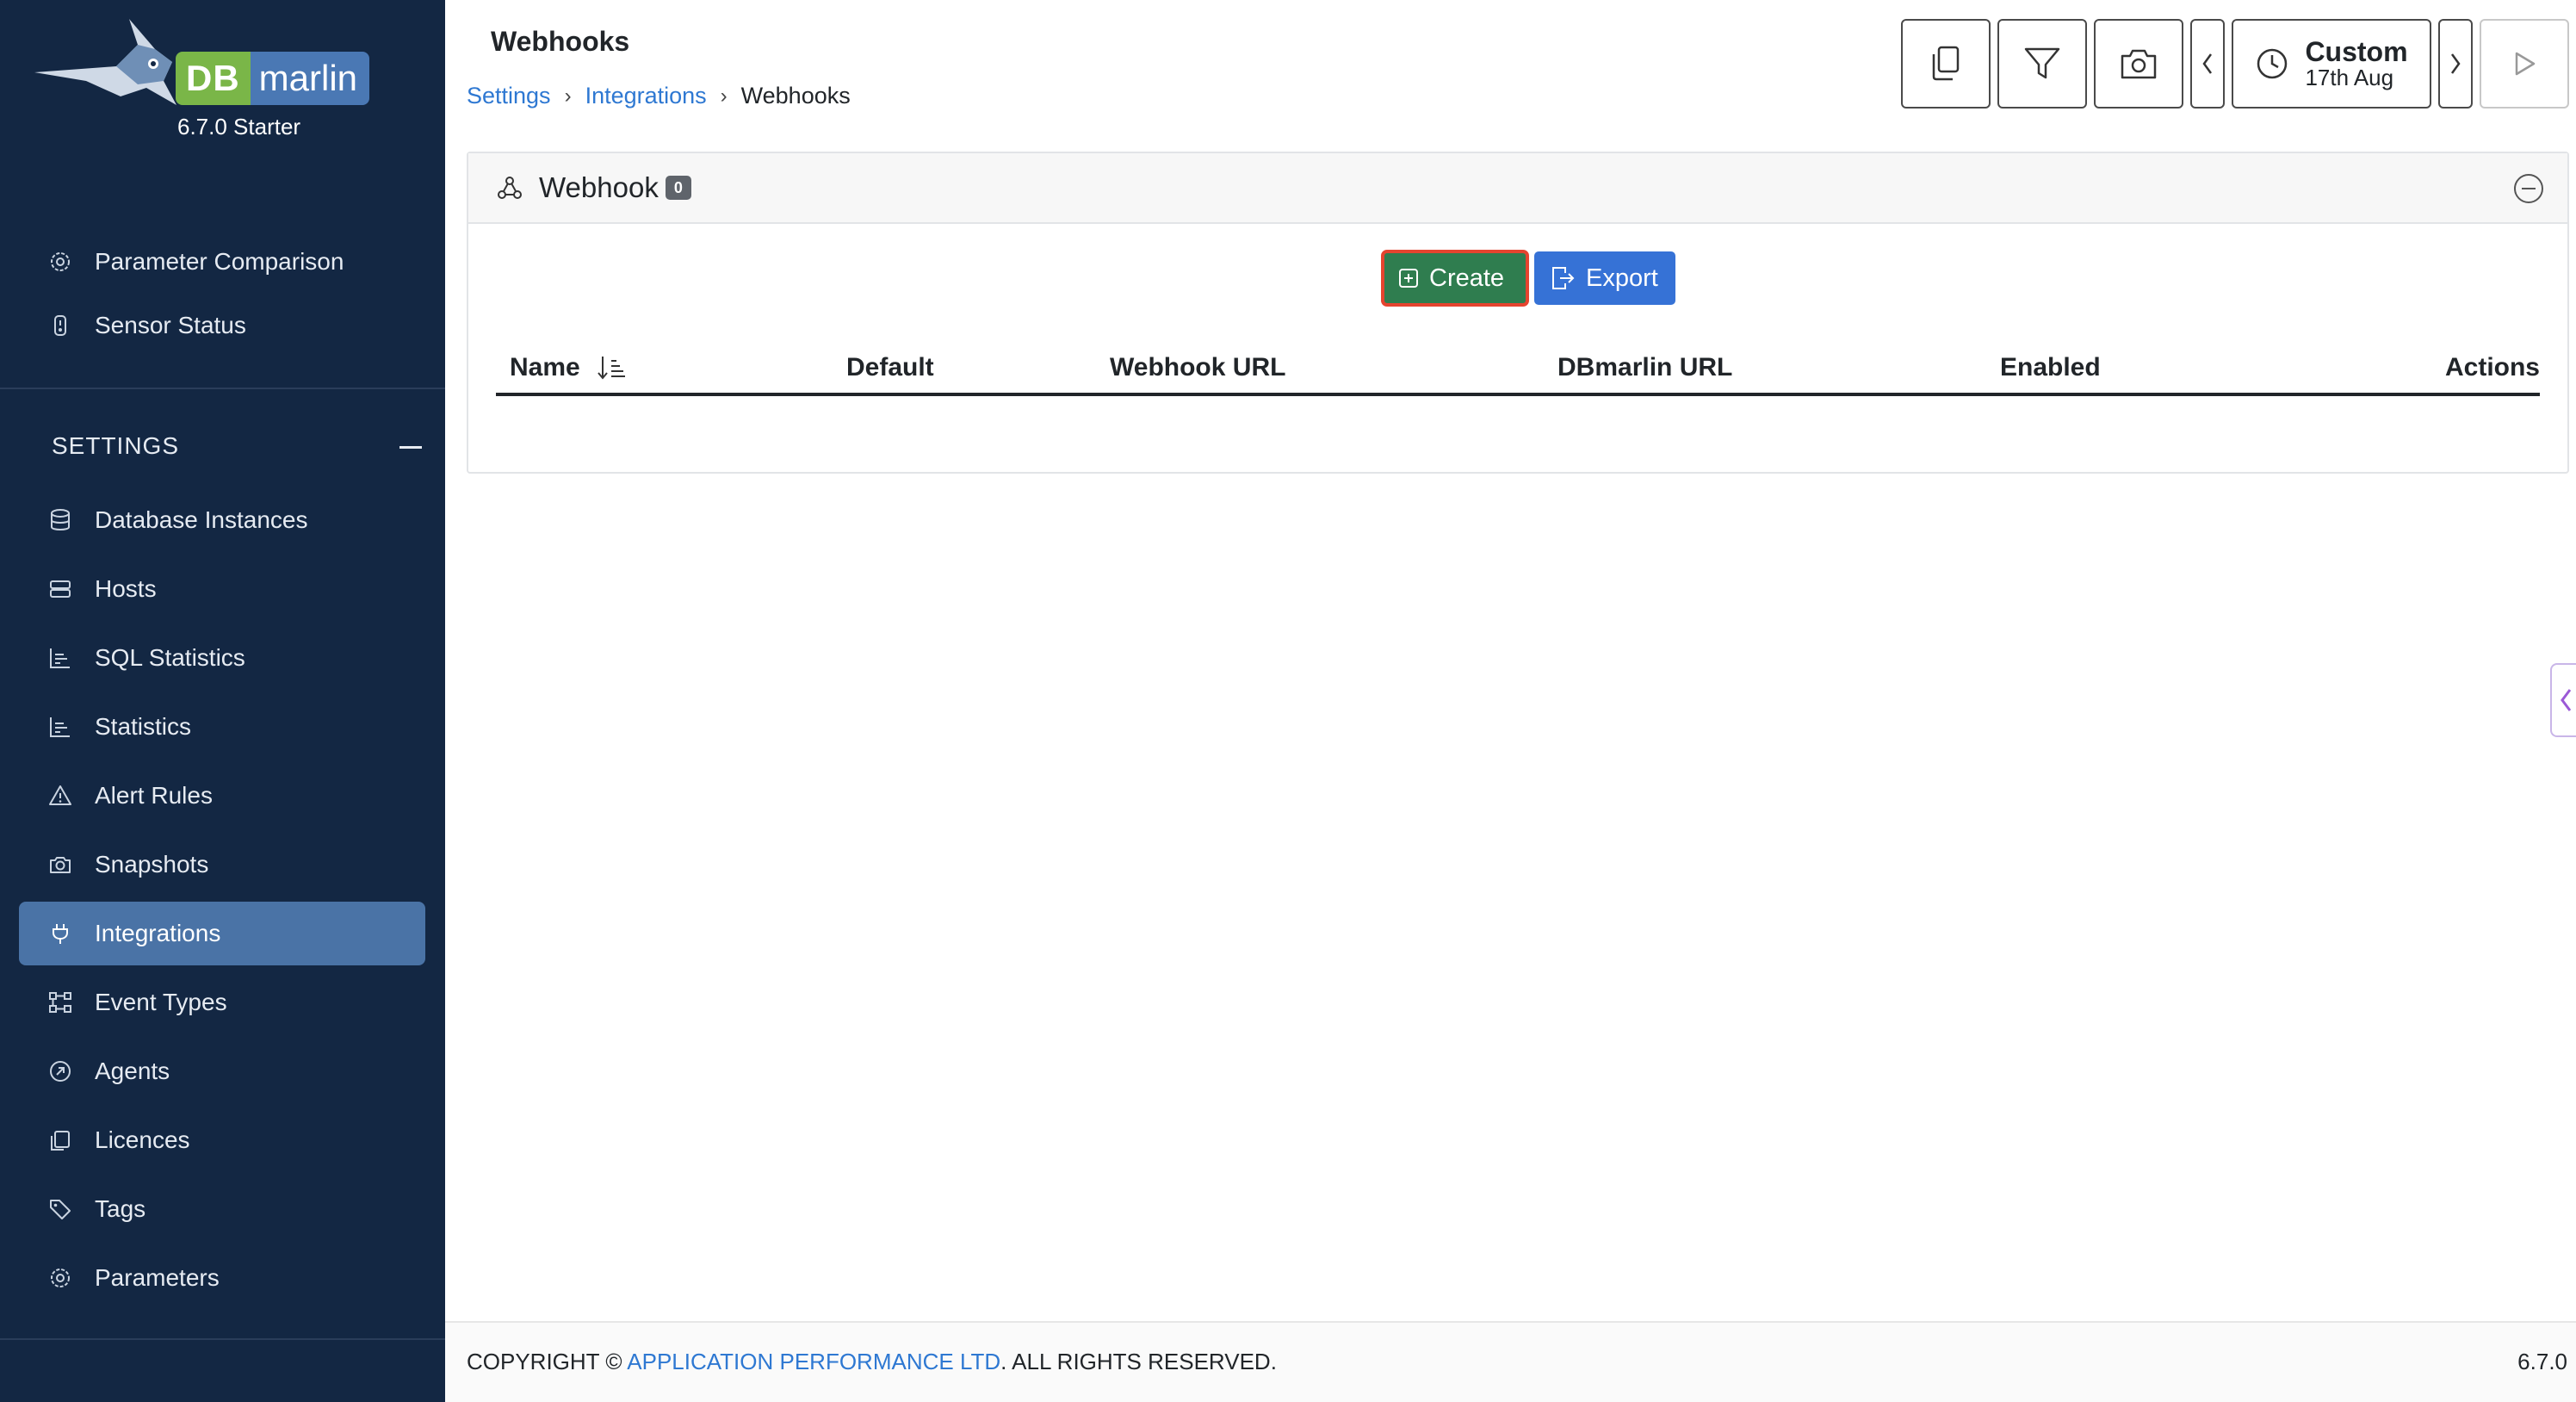  What do you see at coordinates (890, 368) in the screenshot?
I see `column-header-default: Default` at bounding box center [890, 368].